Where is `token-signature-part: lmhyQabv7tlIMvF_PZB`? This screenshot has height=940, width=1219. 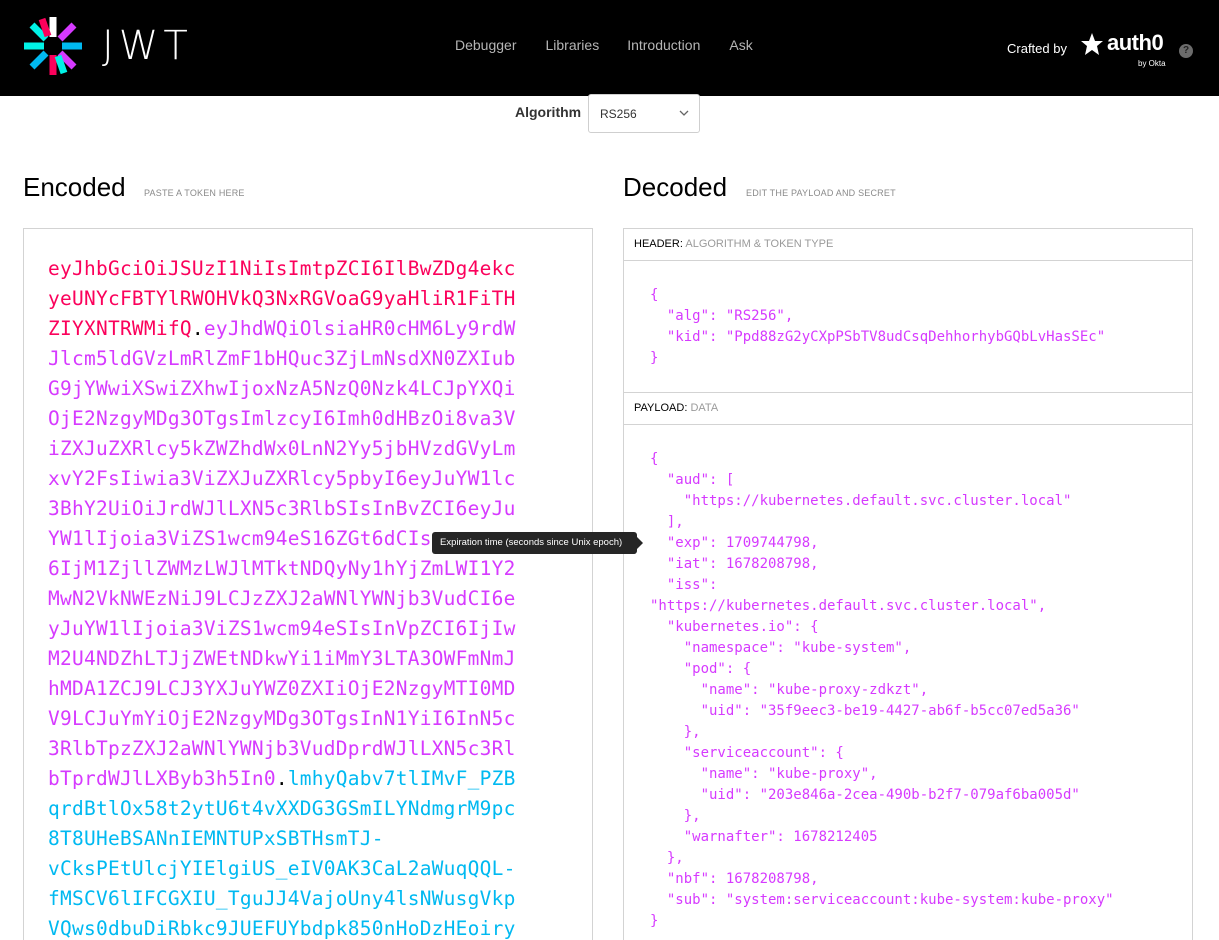 token-signature-part: lmhyQabv7tlIMvF_PZB is located at coordinates (401, 778).